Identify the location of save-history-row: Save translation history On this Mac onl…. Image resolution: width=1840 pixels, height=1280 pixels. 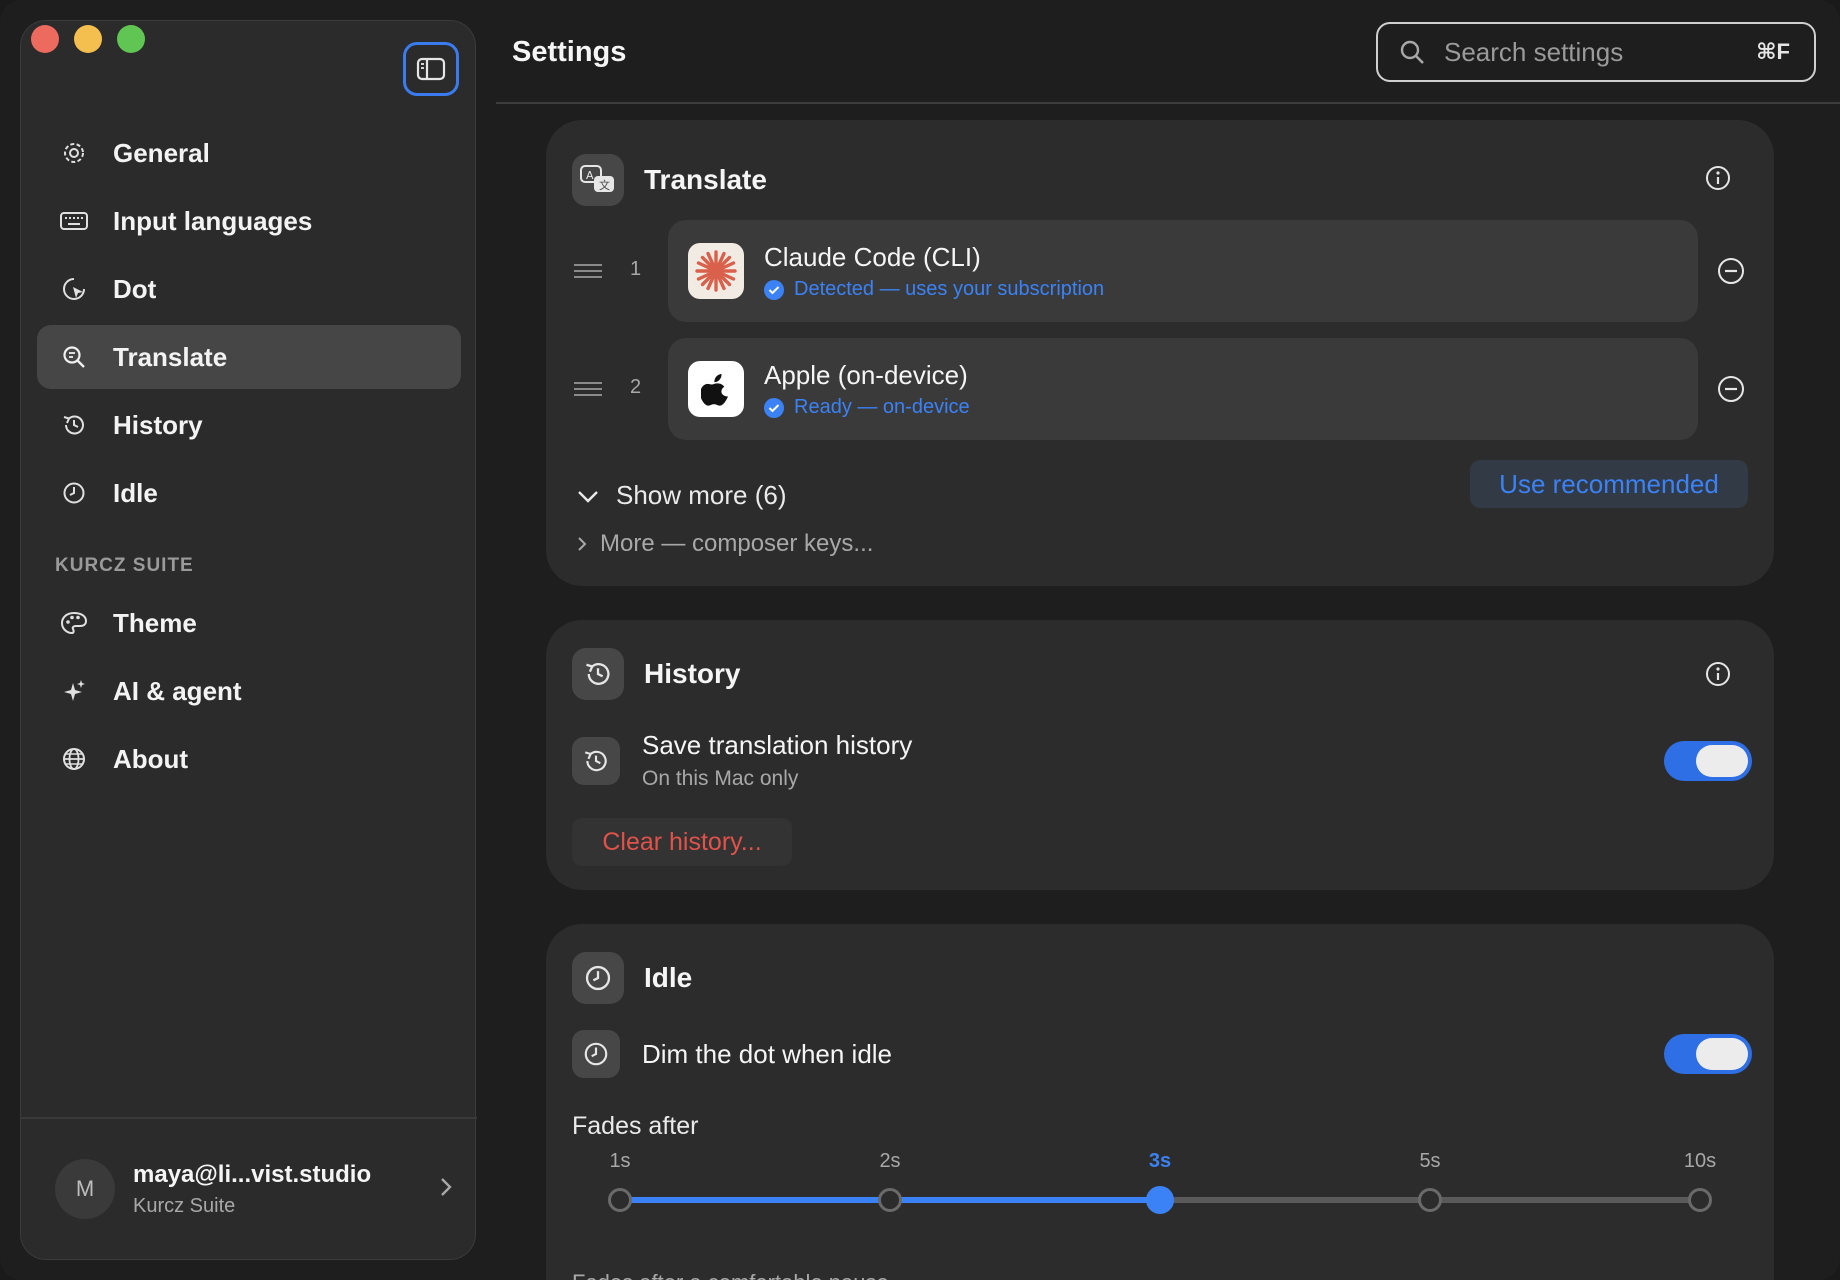
(1162, 760).